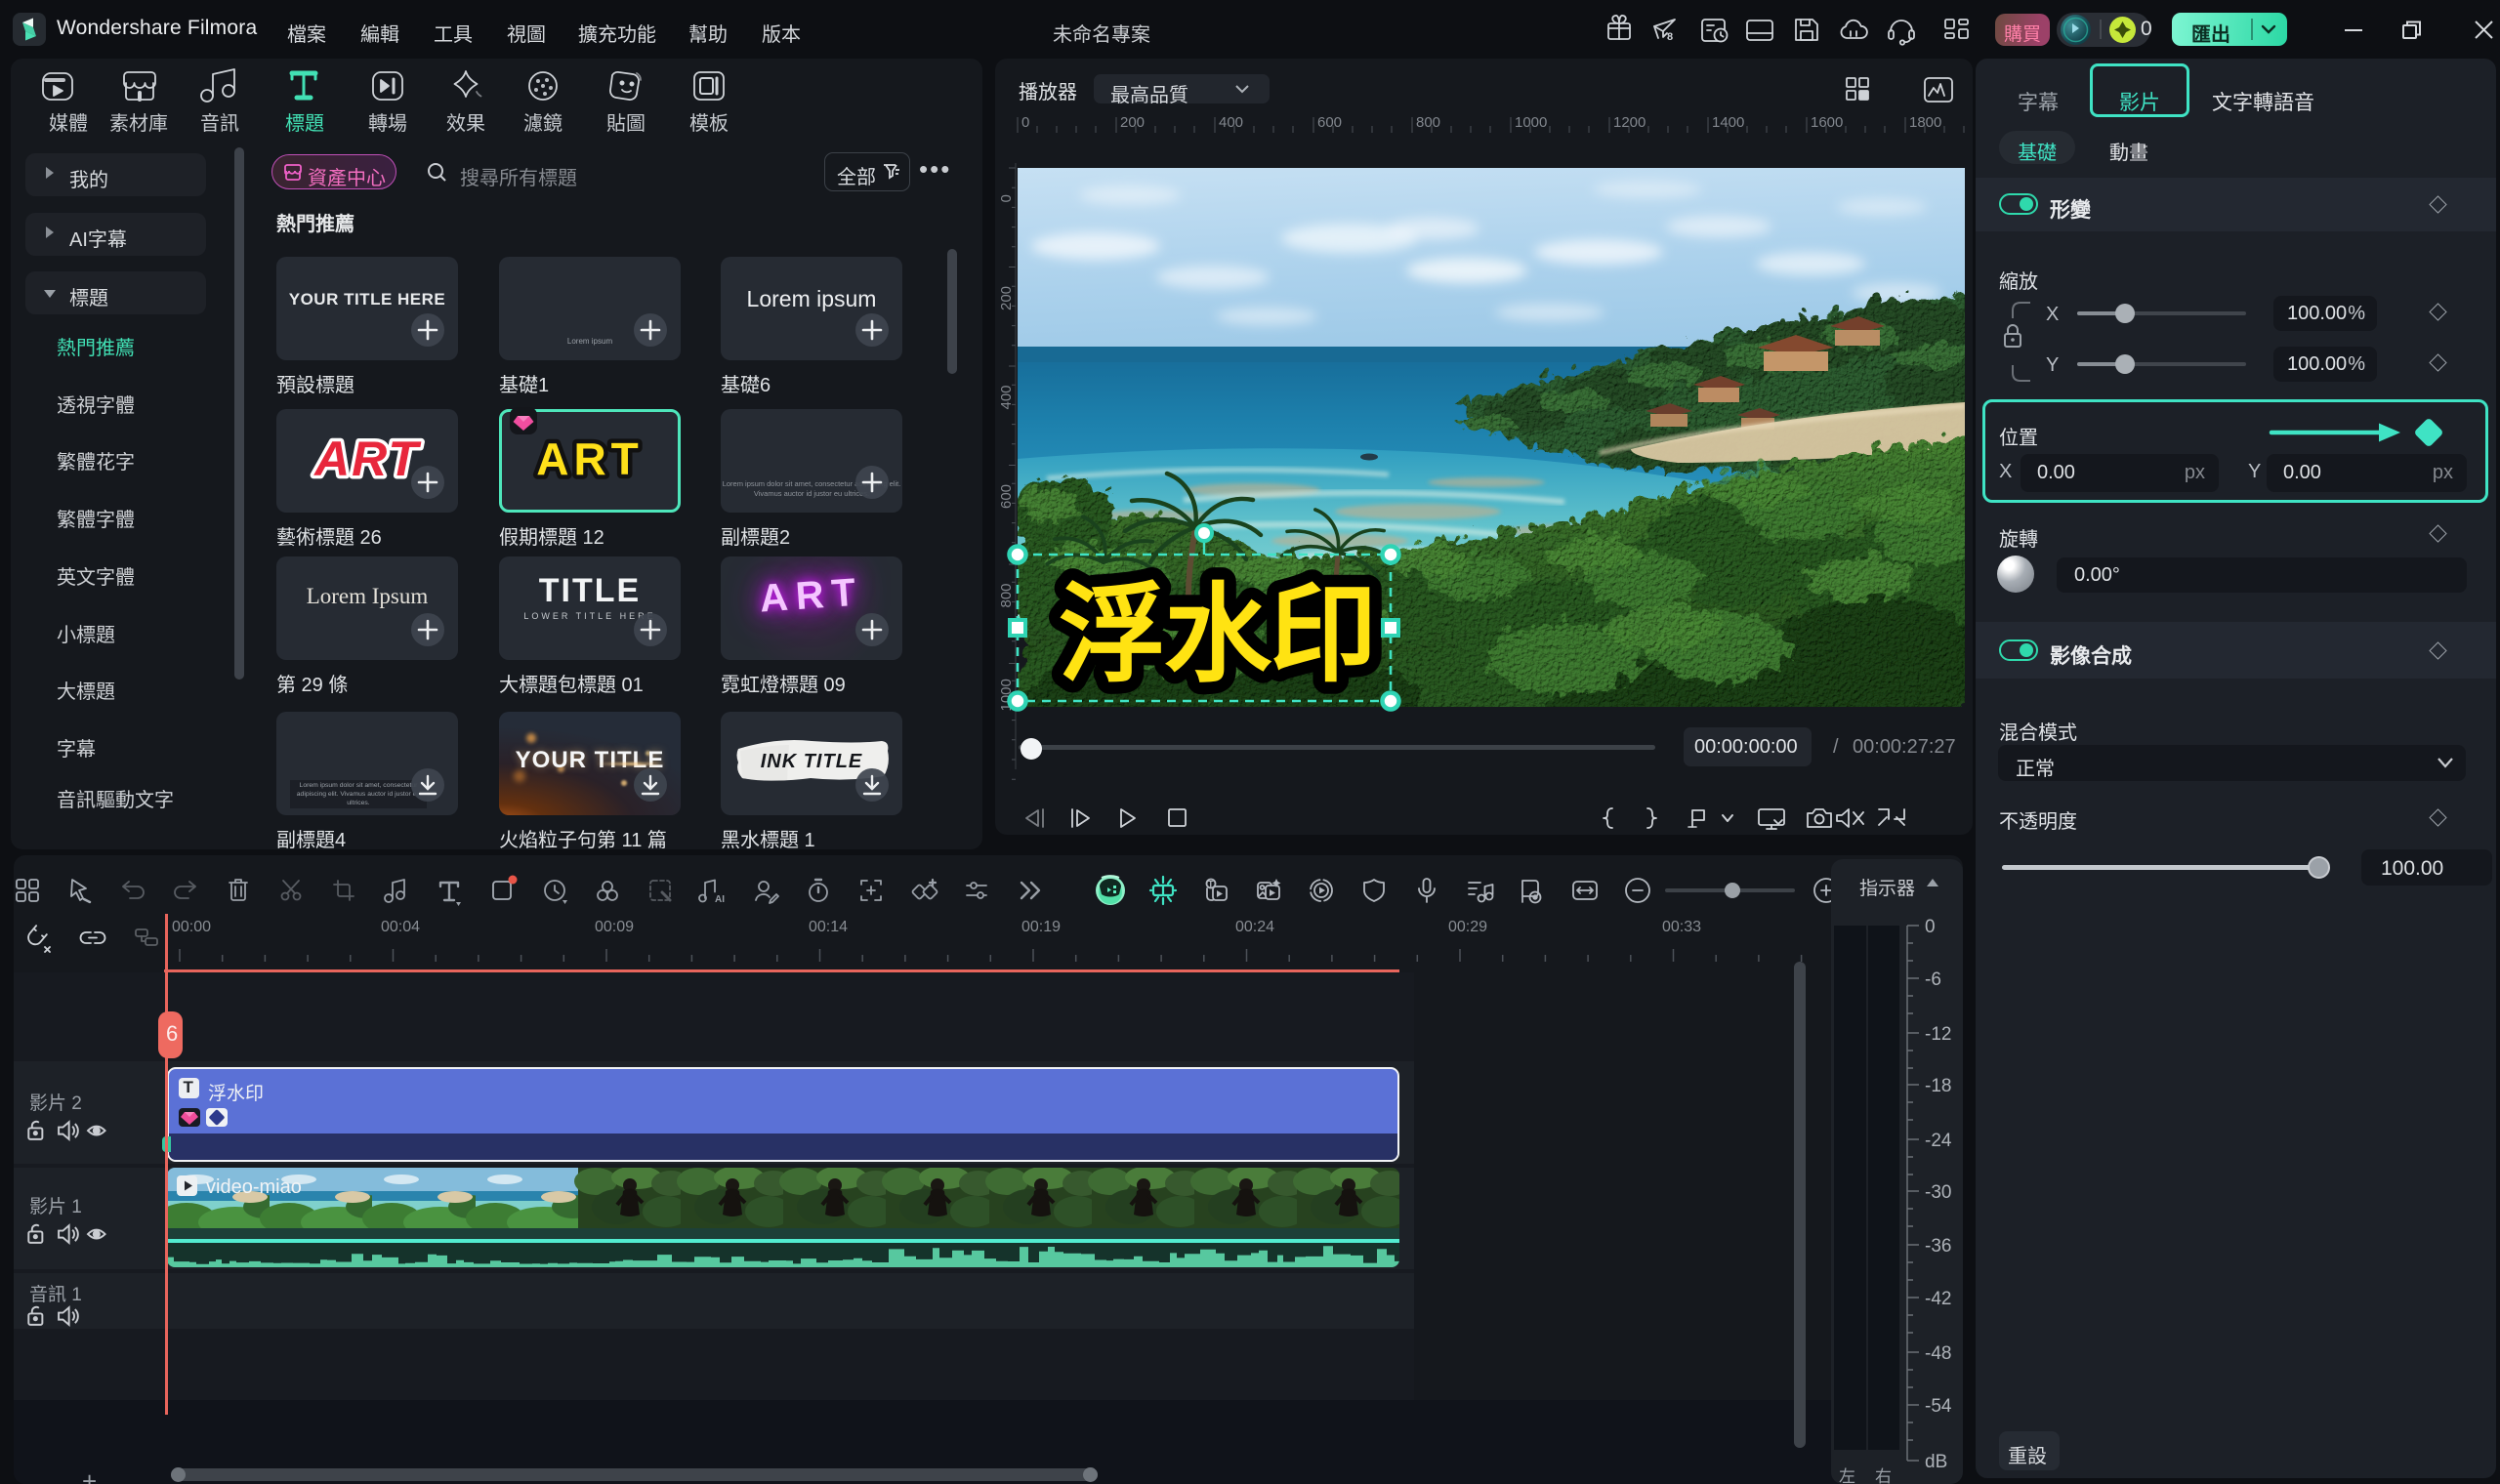 The height and width of the screenshot is (1484, 2500). What do you see at coordinates (1254, 927) in the screenshot?
I see `svg-text: 00:24` at bounding box center [1254, 927].